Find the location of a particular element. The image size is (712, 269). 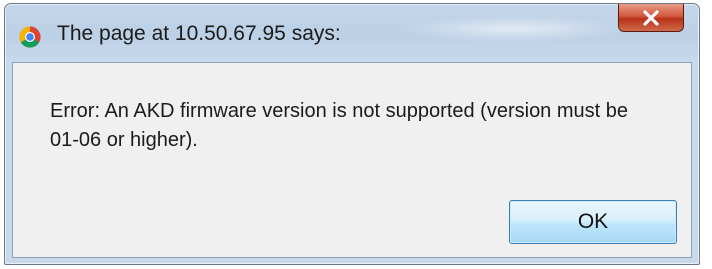

chrome-icon is located at coordinates (30, 37).